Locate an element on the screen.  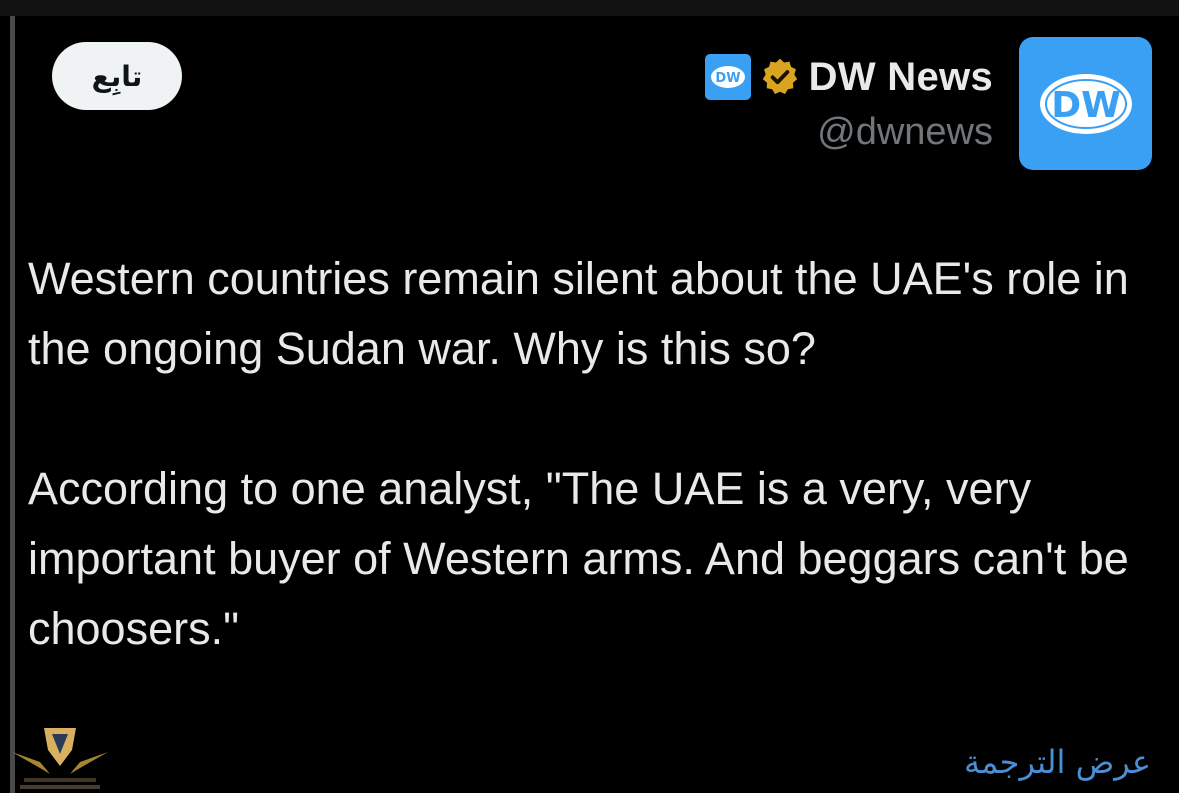
dw-logo-icon: DW is located at coordinates (1085, 103).